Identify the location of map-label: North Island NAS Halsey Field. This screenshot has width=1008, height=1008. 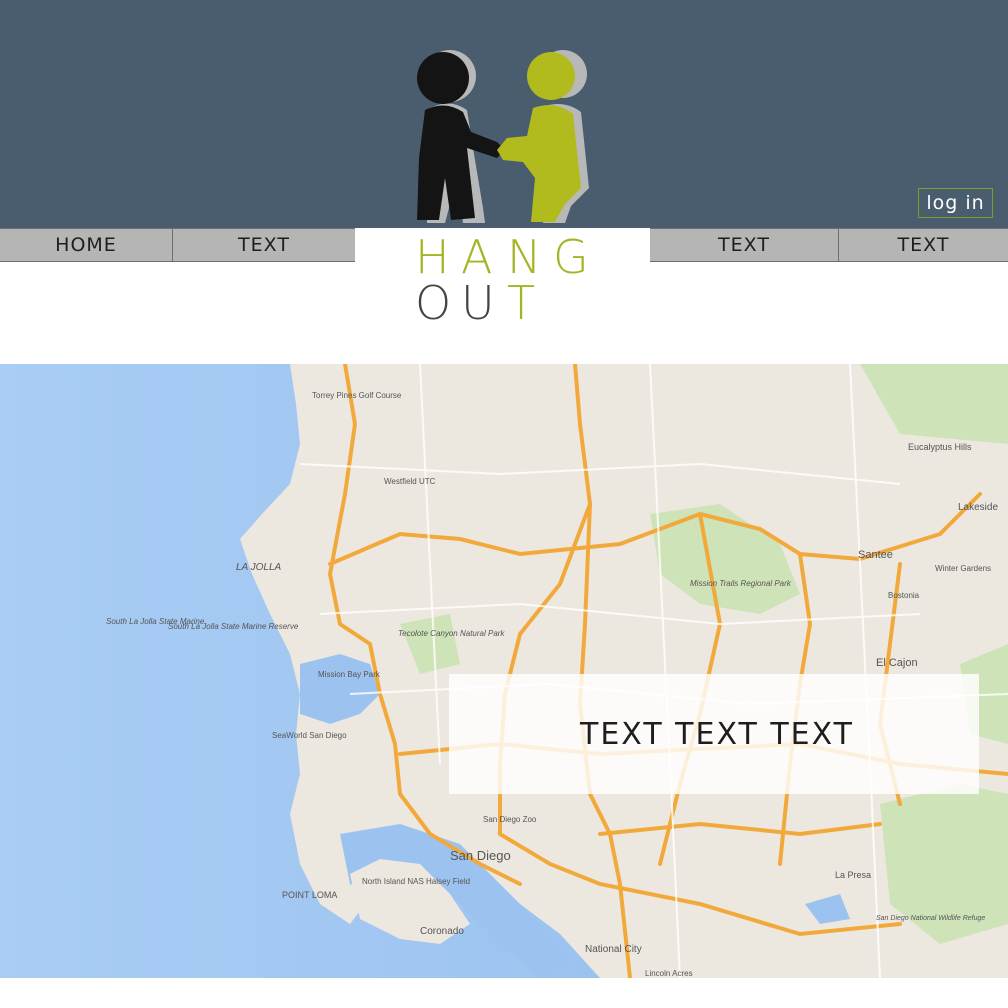
(416, 881).